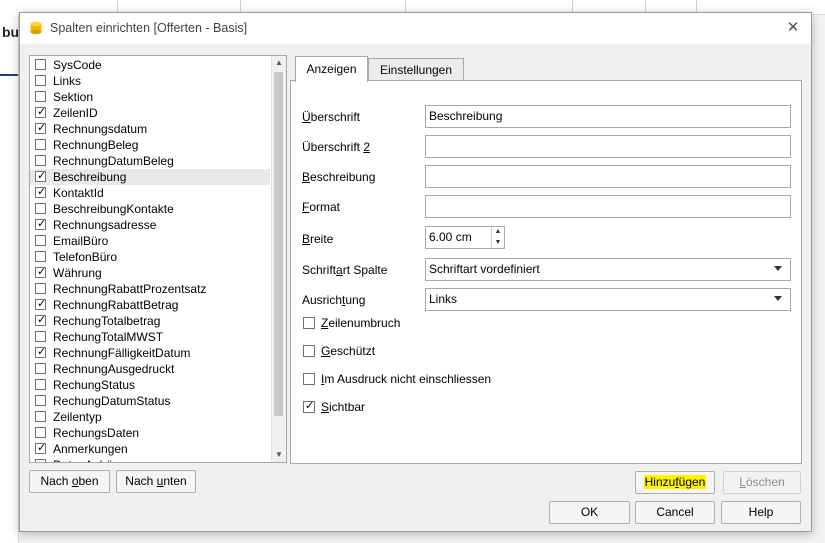  What do you see at coordinates (150, 81) in the screenshot?
I see `list-item: Links` at bounding box center [150, 81].